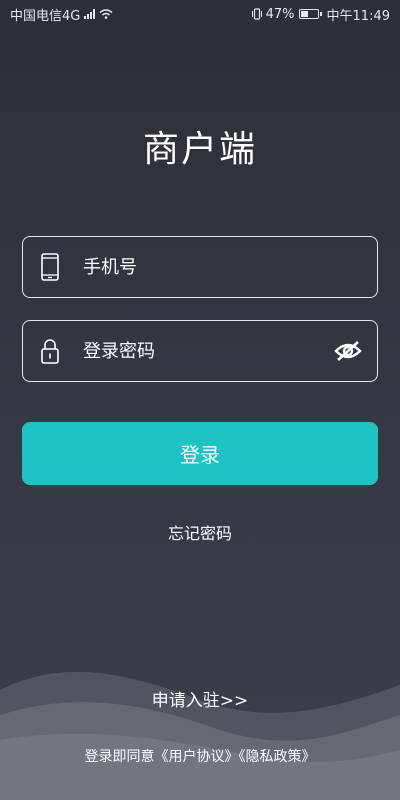 This screenshot has height=800, width=400. What do you see at coordinates (256, 14) in the screenshot?
I see `vibrate-icon` at bounding box center [256, 14].